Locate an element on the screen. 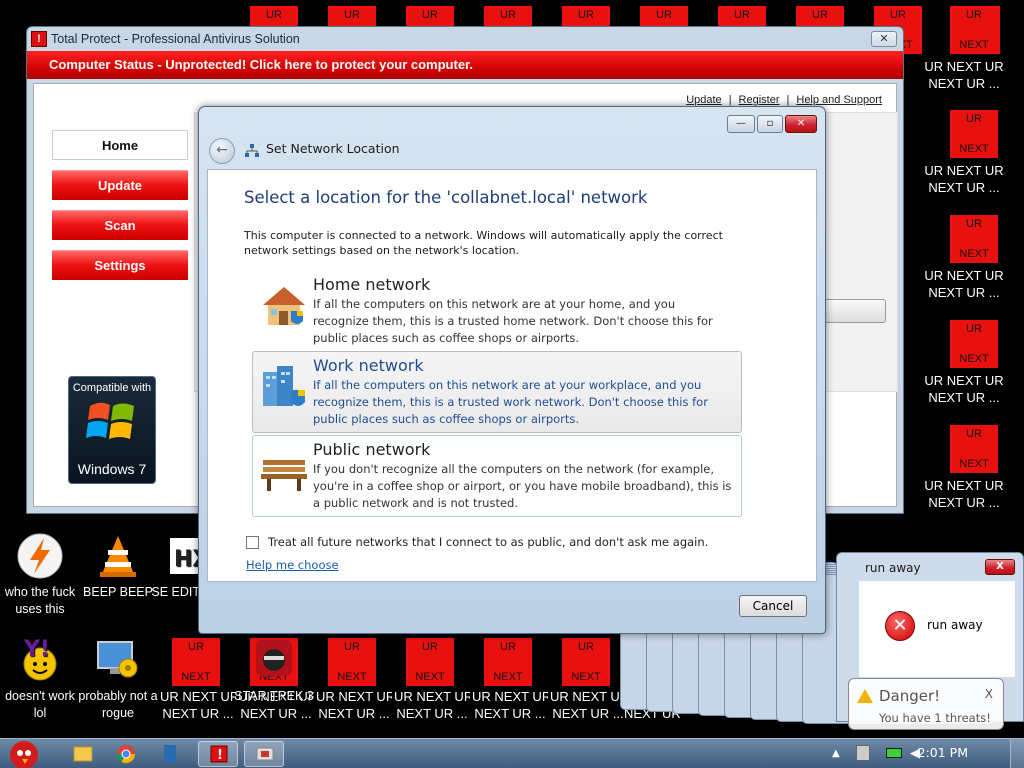 The width and height of the screenshot is (1024, 768). taskbar-explorer is located at coordinates (82, 754).